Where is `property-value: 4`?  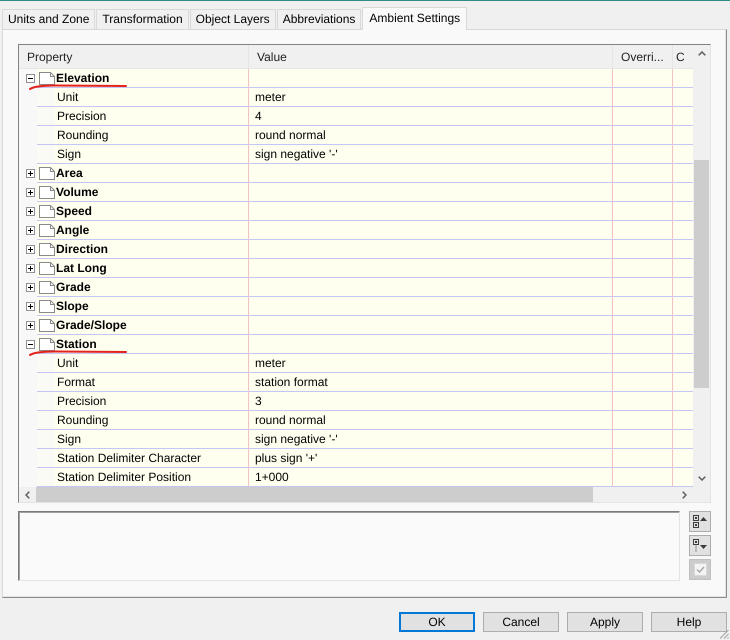
property-value: 4 is located at coordinates (258, 116).